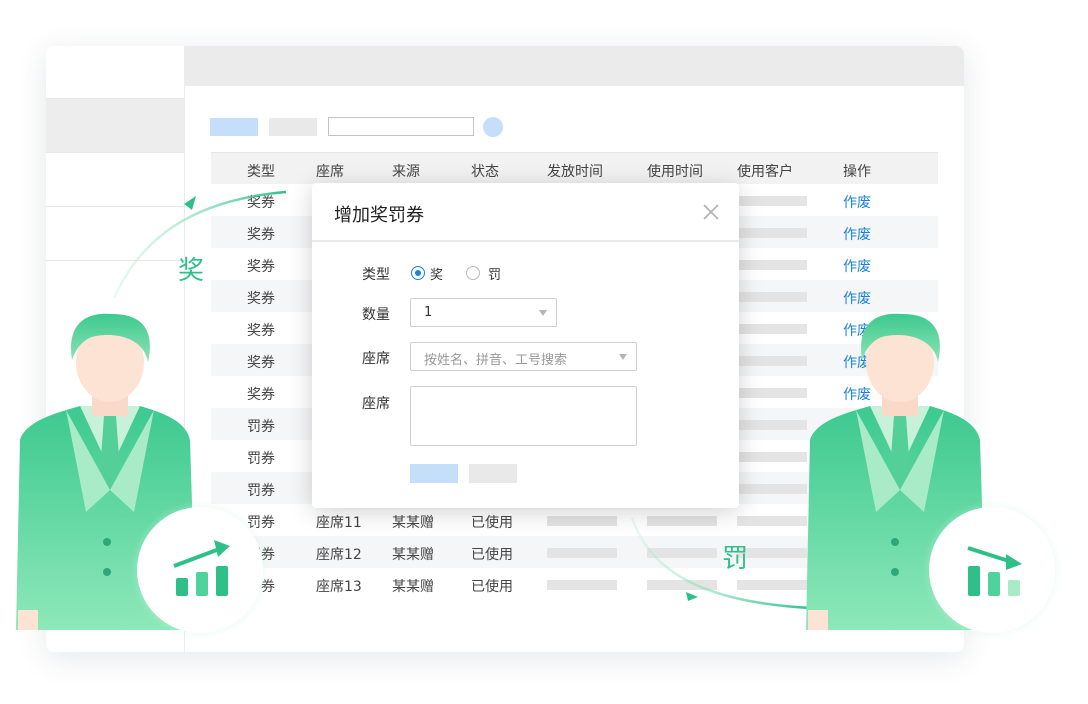 This screenshot has height=704, width=1088. Describe the element at coordinates (496, 360) in the screenshot. I see `seat-search-placeholder: 按姓名、拼音、工号搜索` at that location.